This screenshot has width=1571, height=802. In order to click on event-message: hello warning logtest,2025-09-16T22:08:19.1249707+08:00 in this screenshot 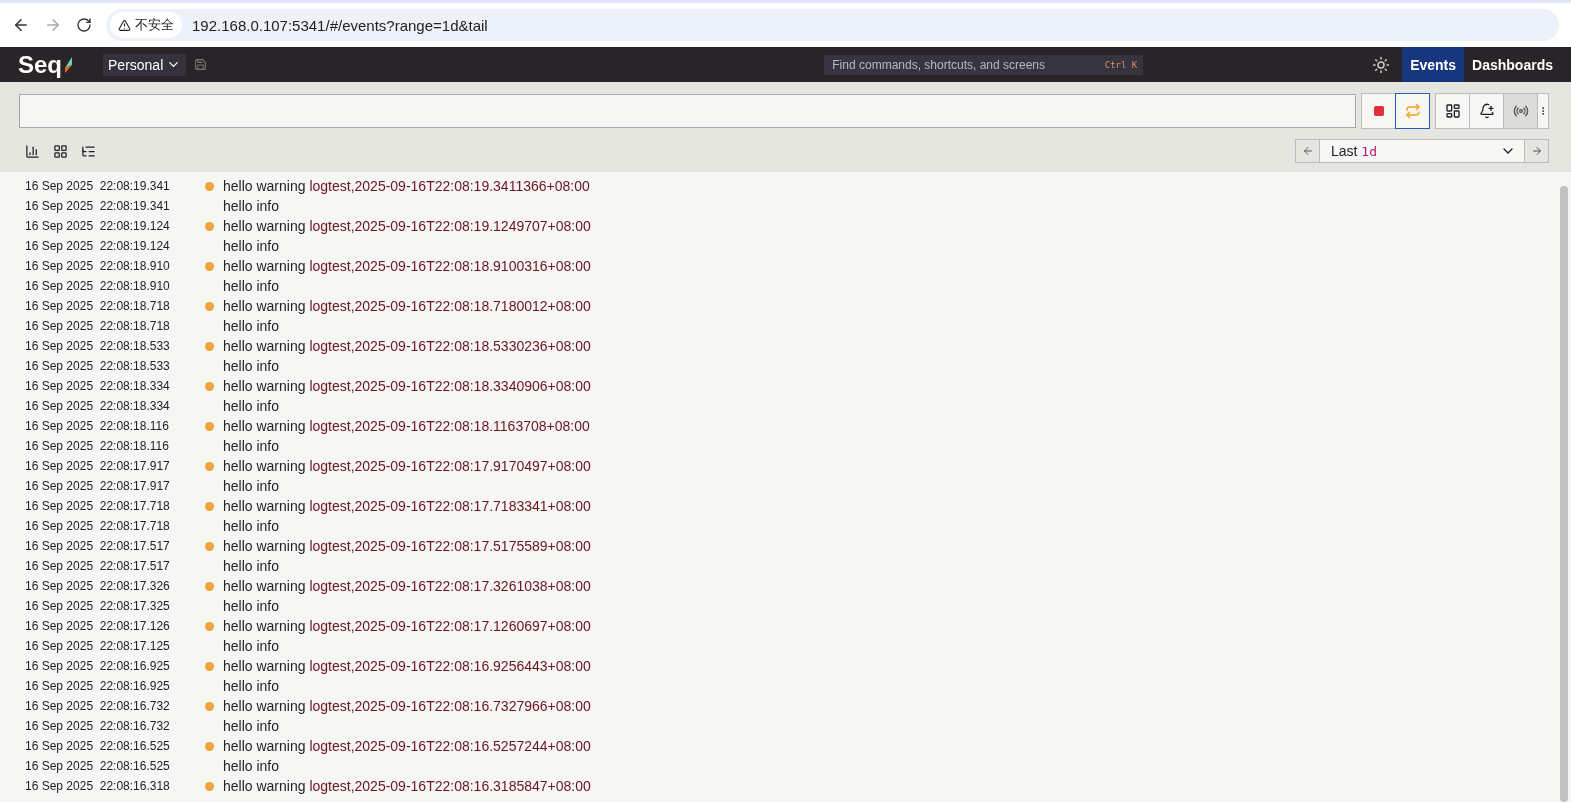, I will do `click(407, 226)`.